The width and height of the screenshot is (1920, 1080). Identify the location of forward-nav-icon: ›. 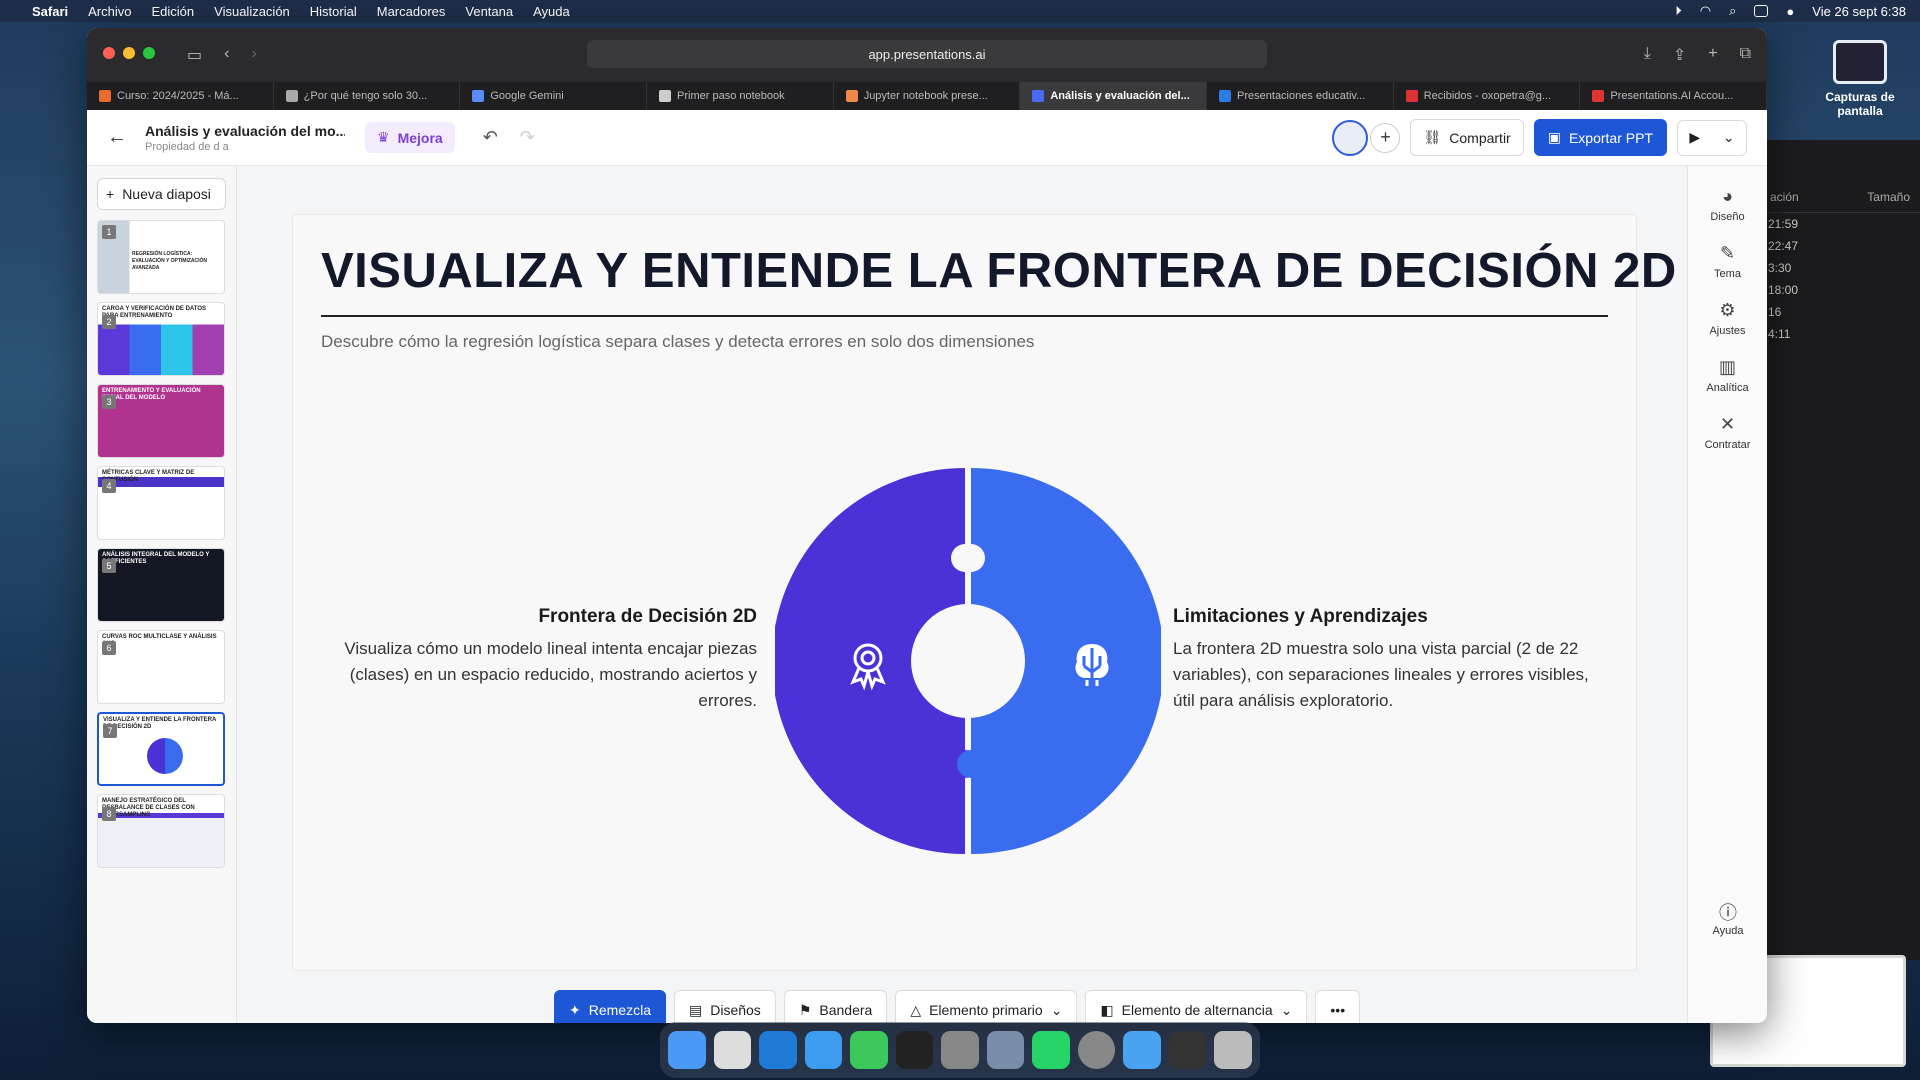
(253, 55).